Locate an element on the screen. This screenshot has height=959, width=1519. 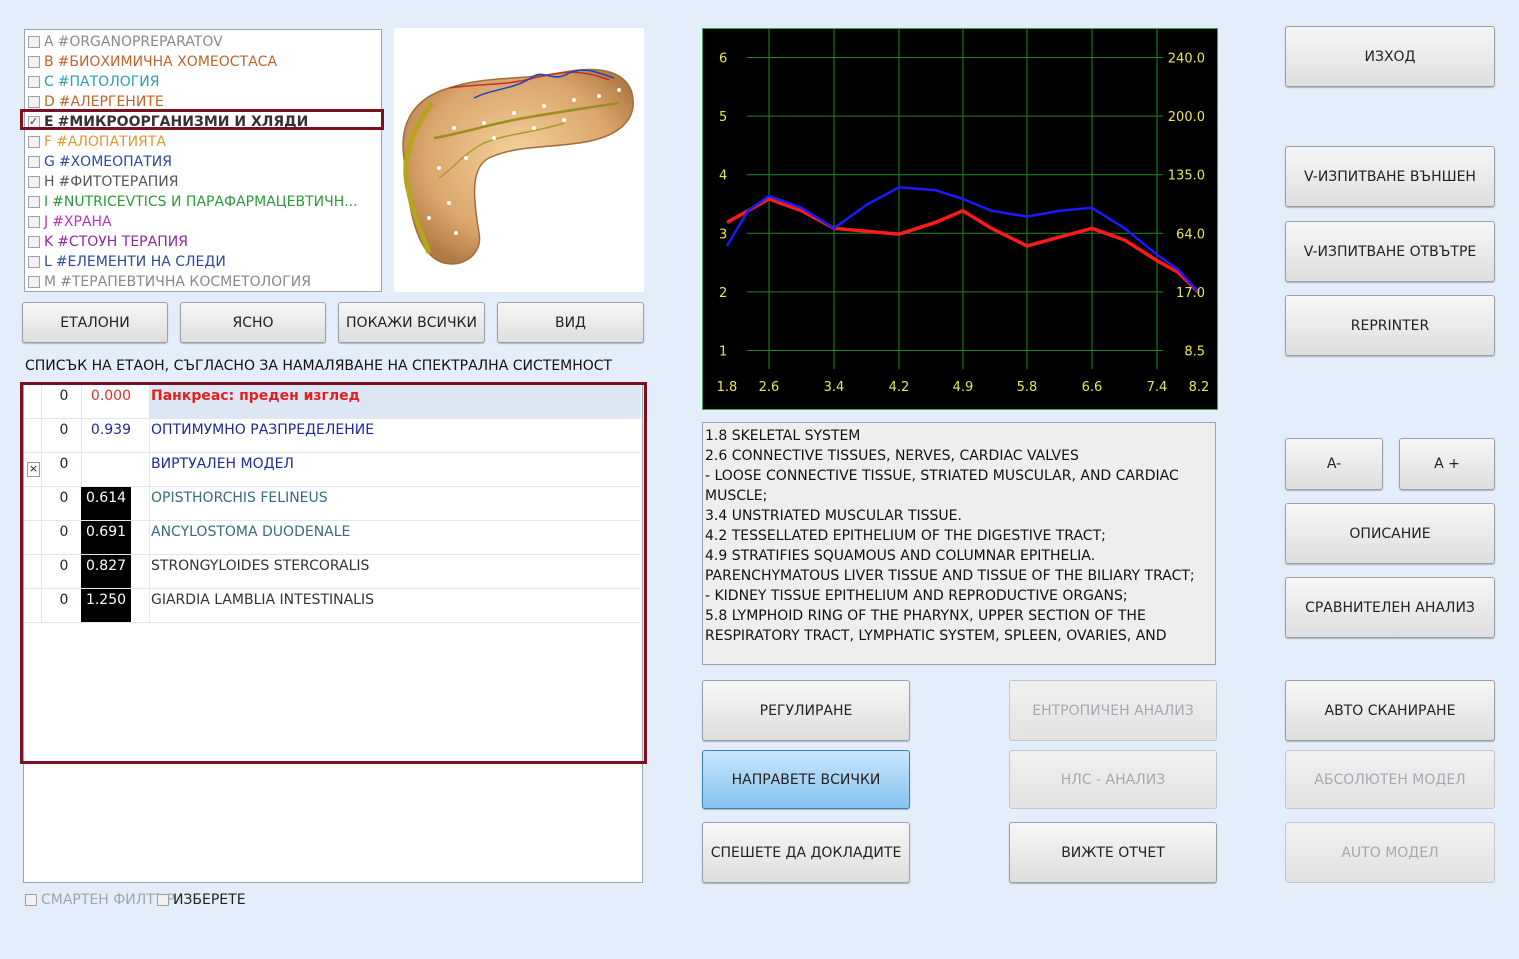
y-left-tick-label: 5 is located at coordinates (723, 117).